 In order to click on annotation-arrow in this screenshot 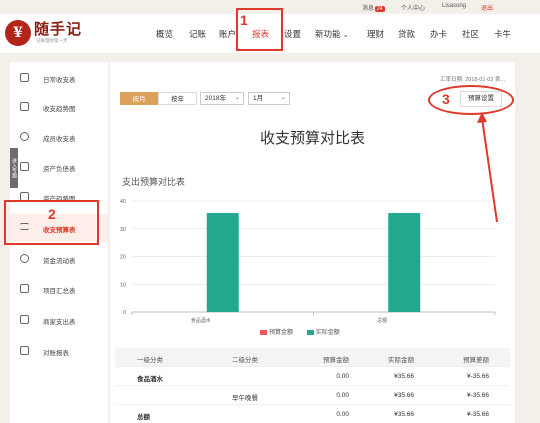, I will do `click(487, 167)`.